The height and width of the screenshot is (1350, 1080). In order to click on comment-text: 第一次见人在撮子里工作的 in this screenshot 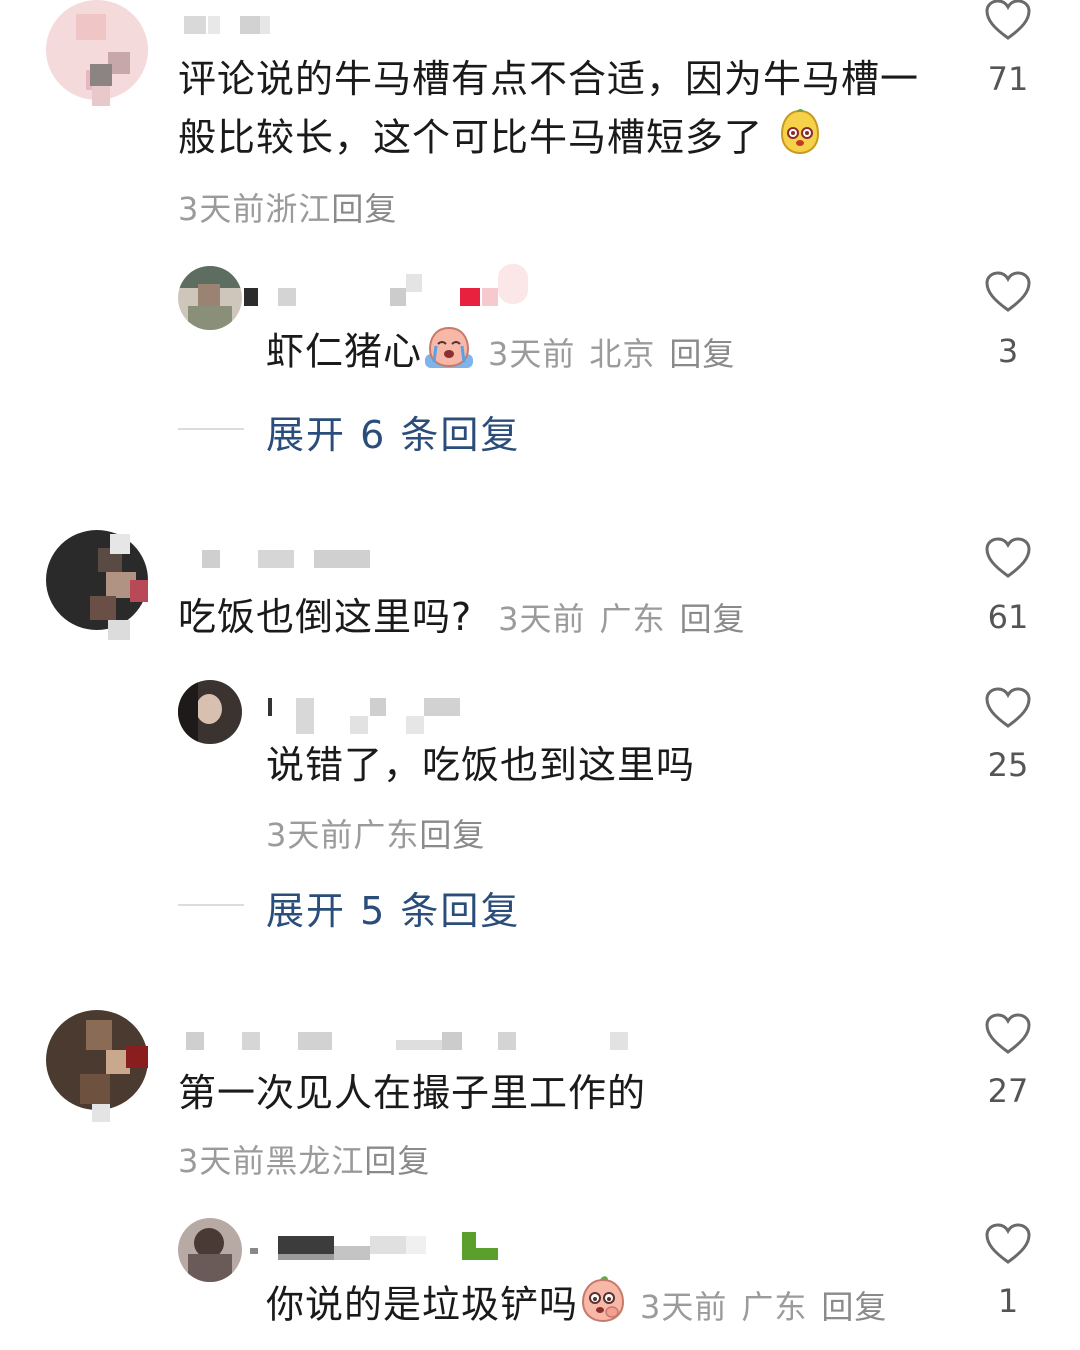, I will do `click(412, 1093)`.